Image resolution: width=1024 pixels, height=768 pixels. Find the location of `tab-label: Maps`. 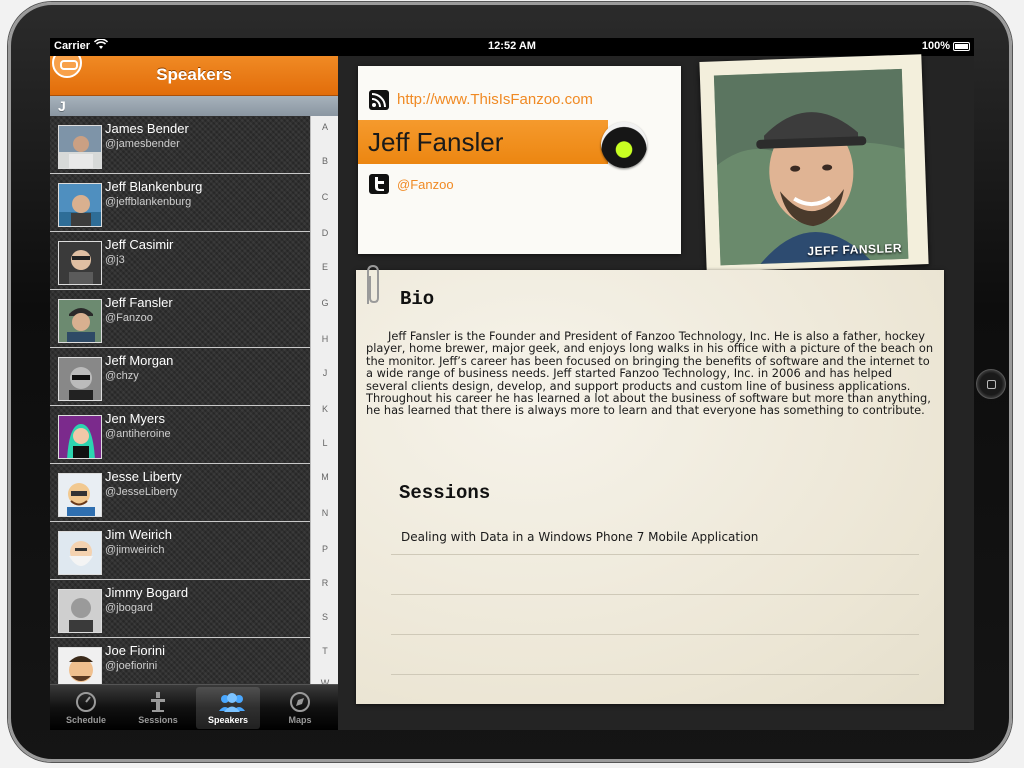

tab-label: Maps is located at coordinates (300, 720).